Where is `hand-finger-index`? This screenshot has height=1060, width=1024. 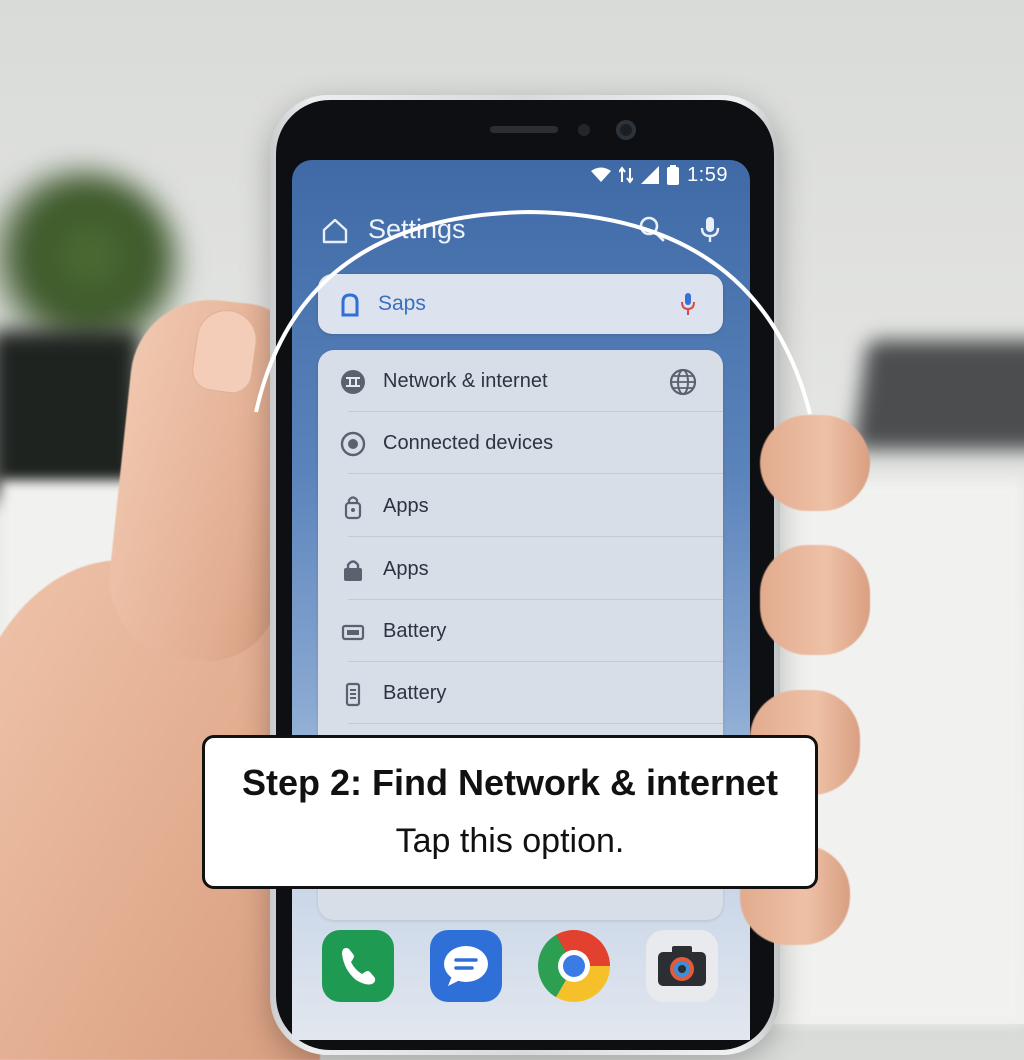
hand-finger-index is located at coordinates (815, 463).